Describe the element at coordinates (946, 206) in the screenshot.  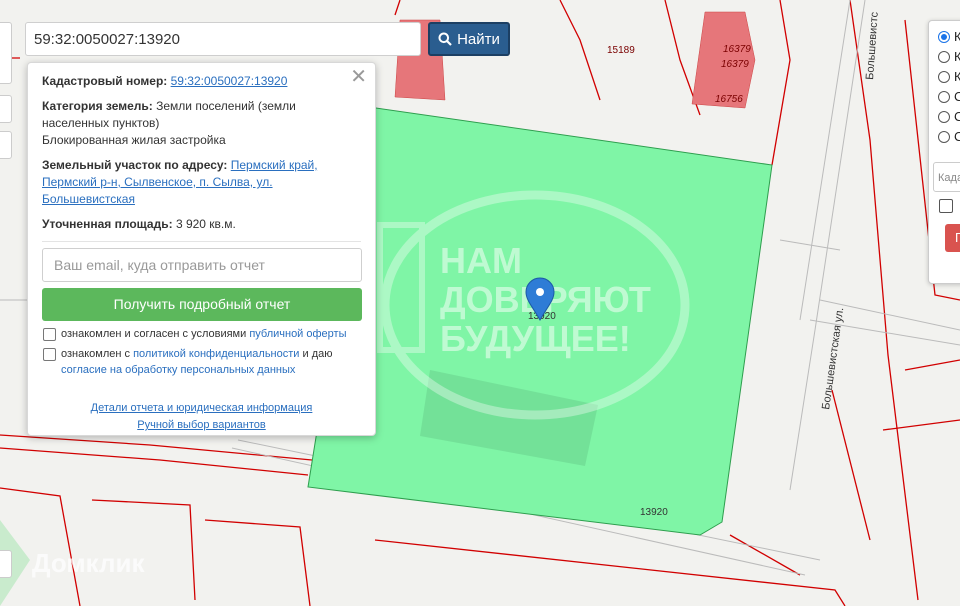
I see `panel-checkbox` at that location.